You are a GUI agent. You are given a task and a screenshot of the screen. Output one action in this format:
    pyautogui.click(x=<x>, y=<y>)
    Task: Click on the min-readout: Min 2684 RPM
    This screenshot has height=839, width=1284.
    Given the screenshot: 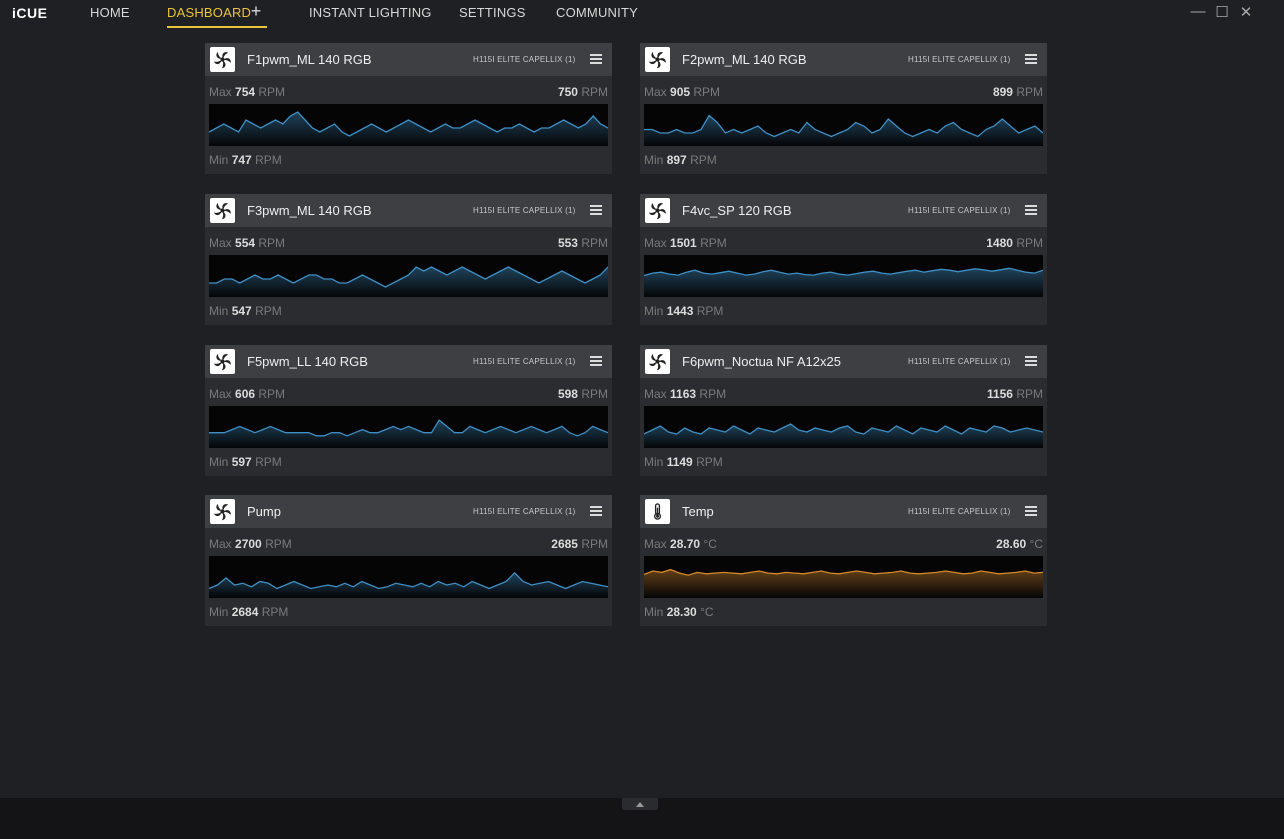 What is the action you would take?
    pyautogui.click(x=249, y=612)
    